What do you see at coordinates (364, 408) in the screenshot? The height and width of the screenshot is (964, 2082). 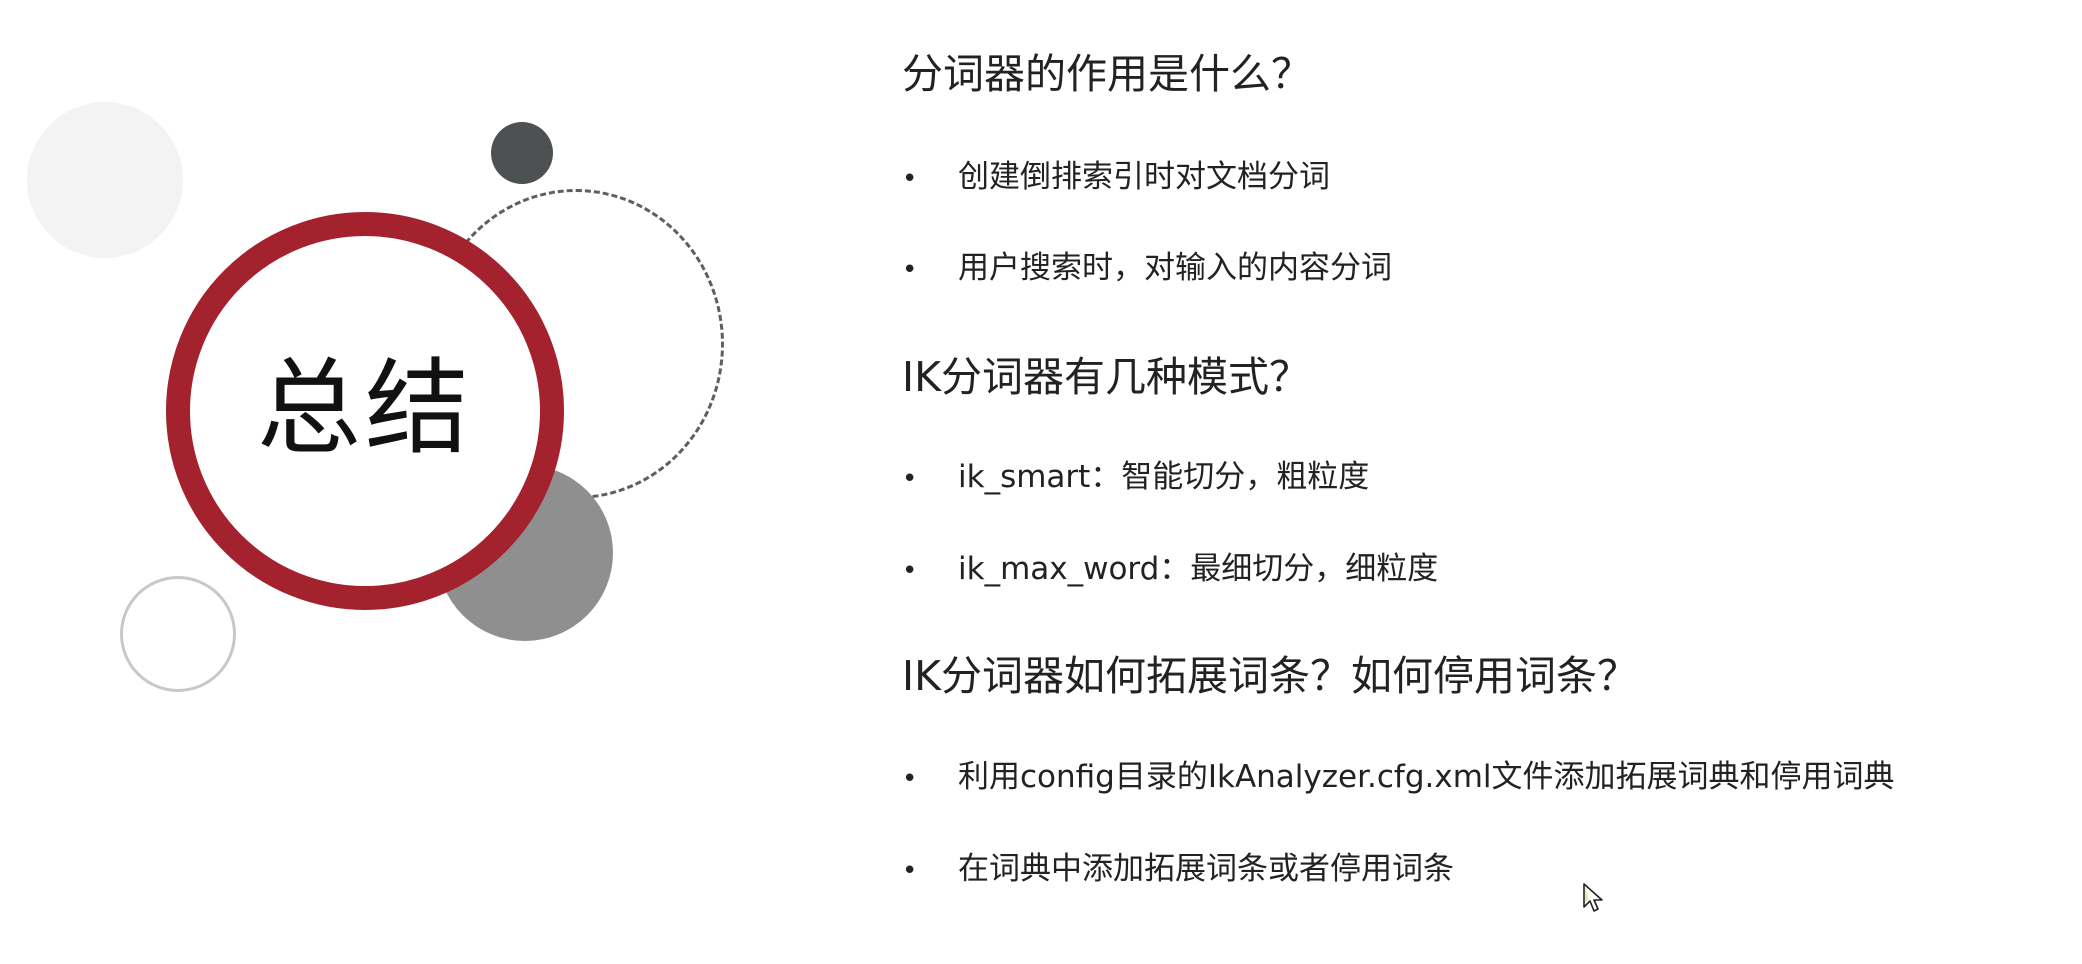 I see `summary-title: 总结` at bounding box center [364, 408].